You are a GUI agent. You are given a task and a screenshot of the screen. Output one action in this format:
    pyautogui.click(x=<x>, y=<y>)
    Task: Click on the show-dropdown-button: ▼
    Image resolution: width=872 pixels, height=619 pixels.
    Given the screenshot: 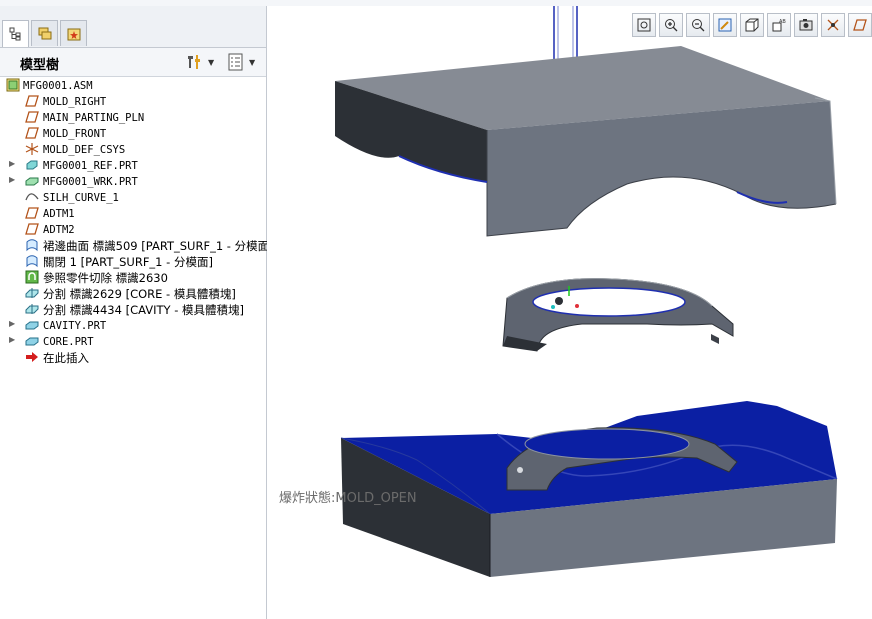 What is the action you would take?
    pyautogui.click(x=241, y=62)
    